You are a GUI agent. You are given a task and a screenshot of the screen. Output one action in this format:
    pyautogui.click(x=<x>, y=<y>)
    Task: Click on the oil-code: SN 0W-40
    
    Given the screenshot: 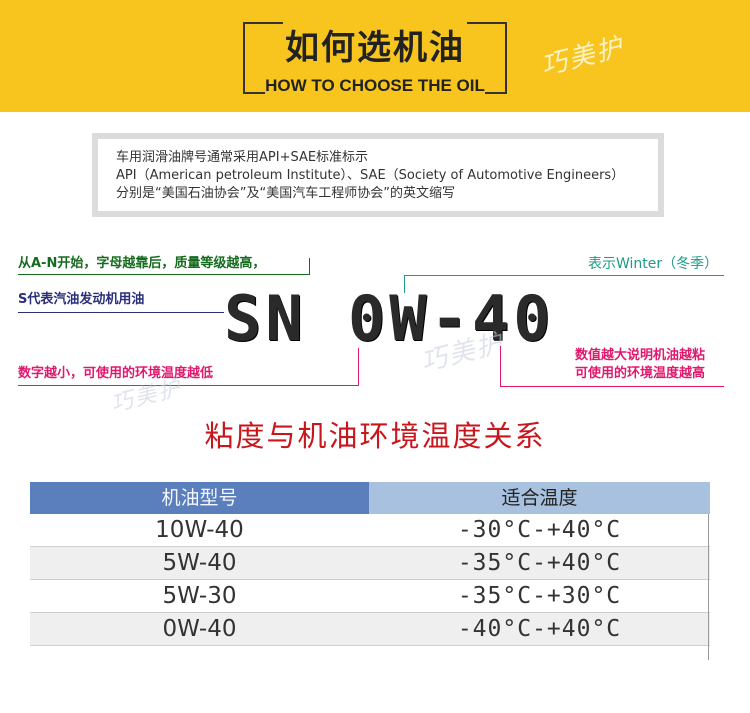 What is the action you would take?
    pyautogui.click(x=389, y=318)
    